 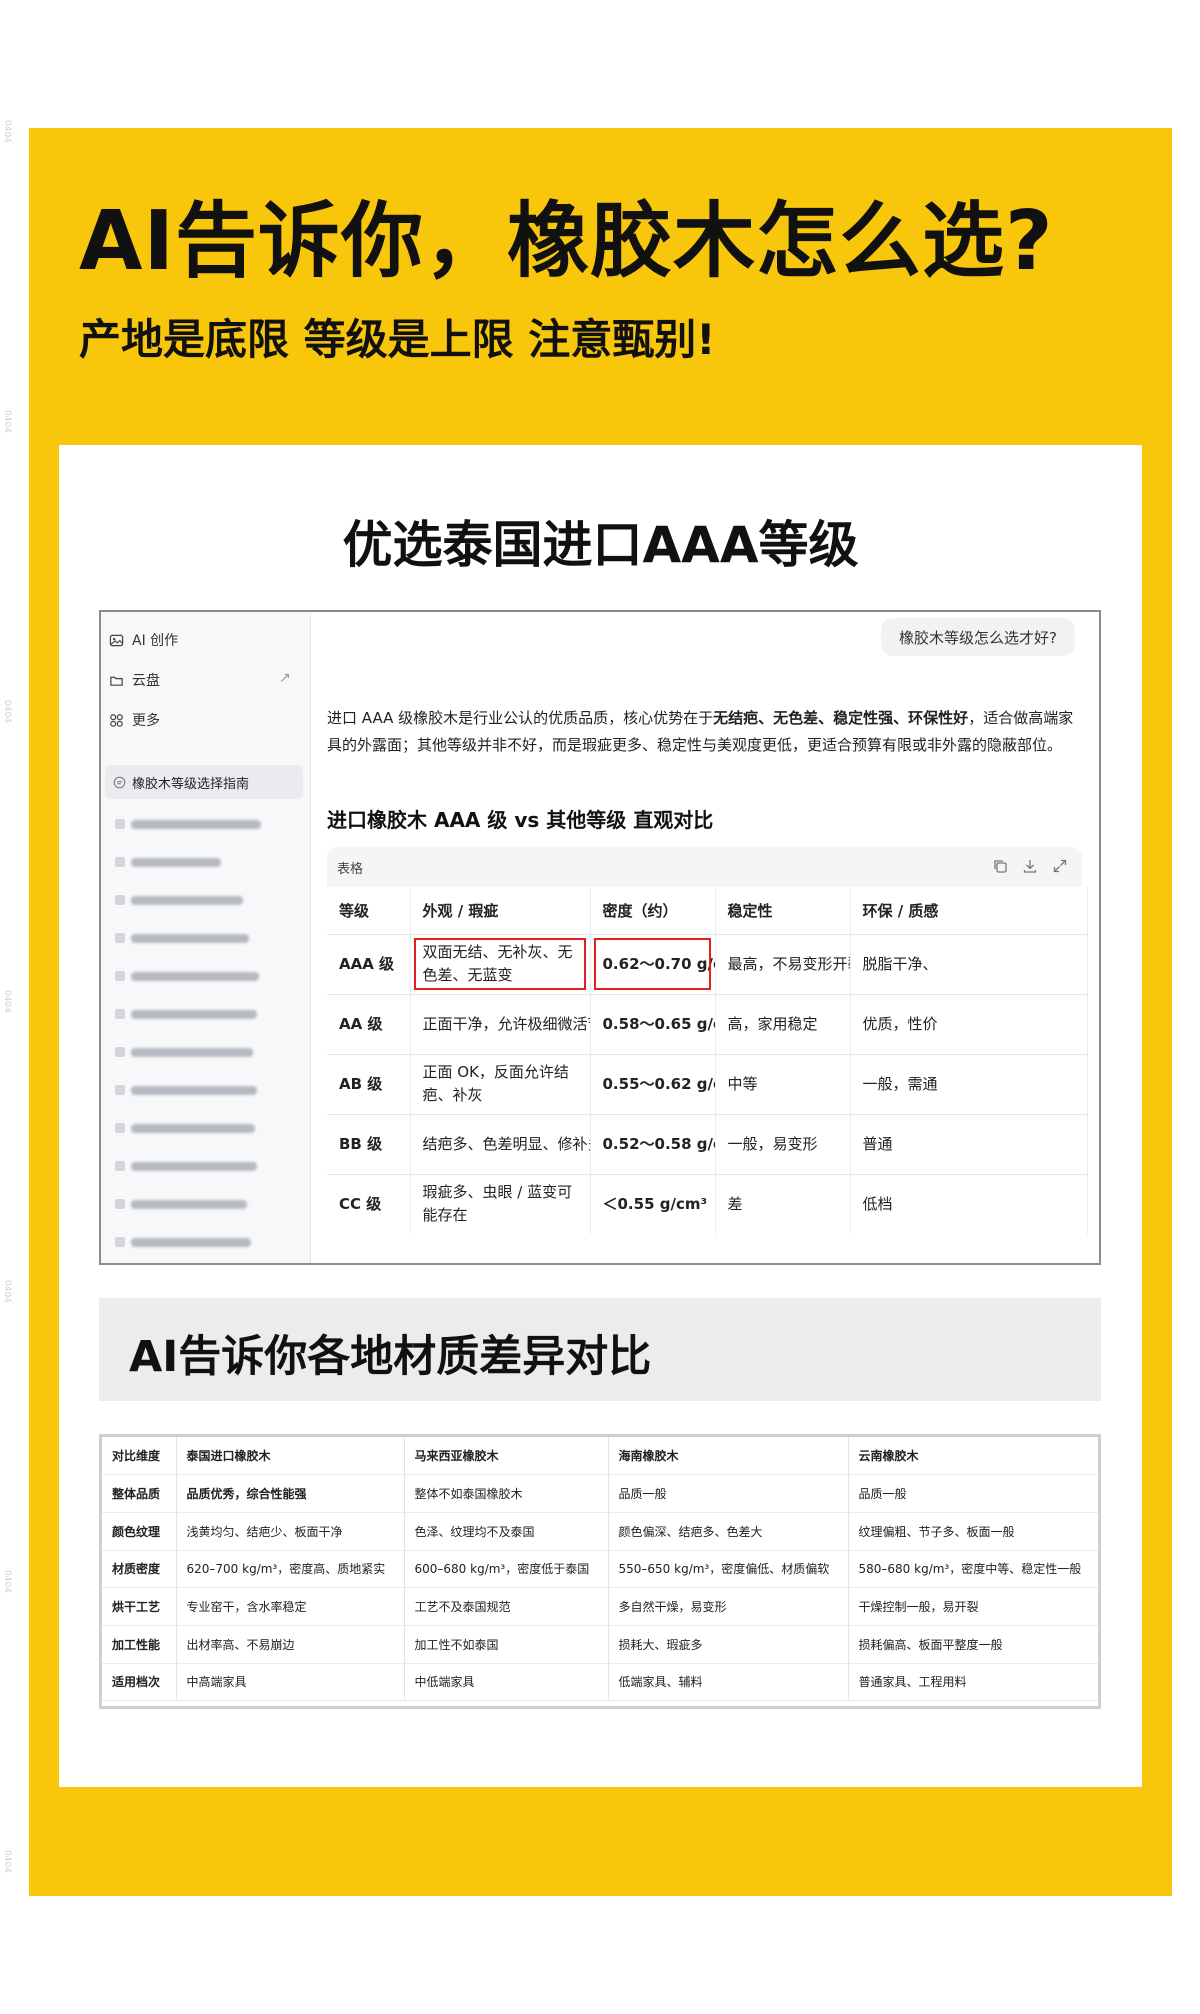 What do you see at coordinates (143, 640) in the screenshot?
I see `sidebar-item-ai-create: AI 创作` at bounding box center [143, 640].